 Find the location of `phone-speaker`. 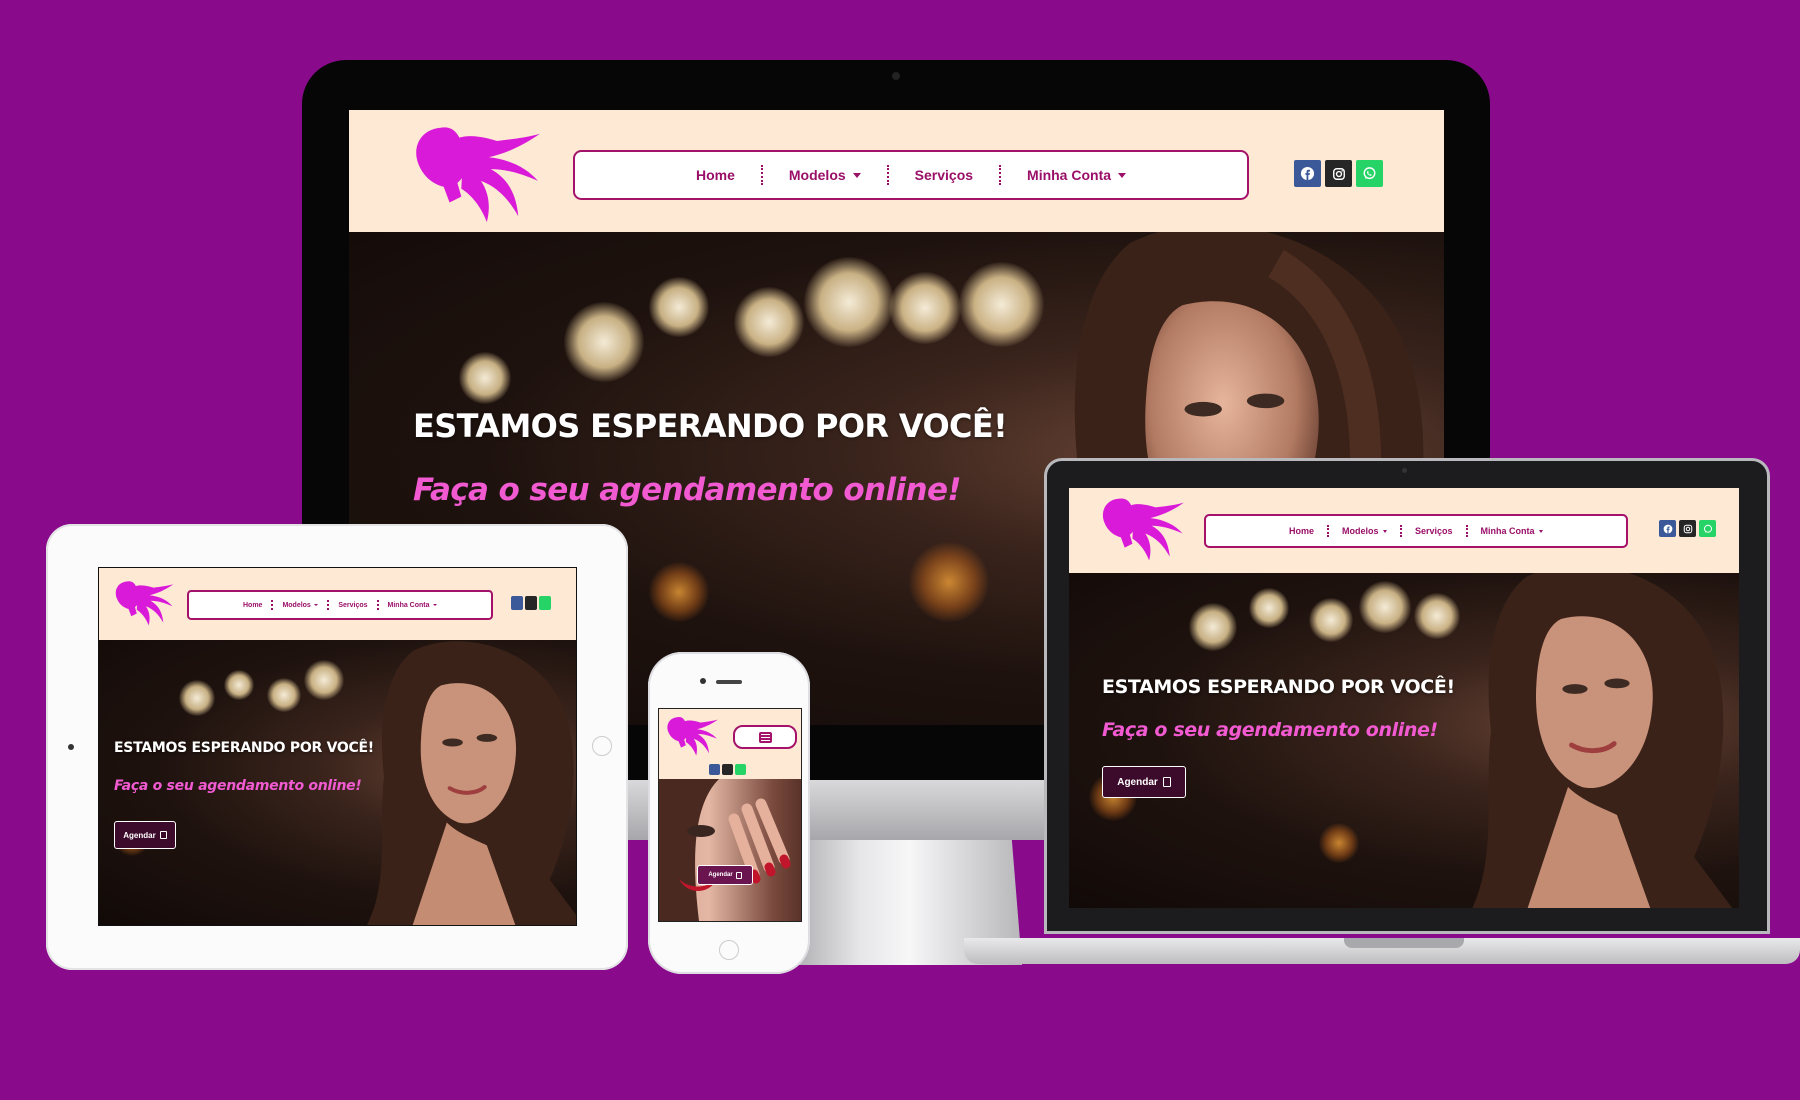

phone-speaker is located at coordinates (729, 682).